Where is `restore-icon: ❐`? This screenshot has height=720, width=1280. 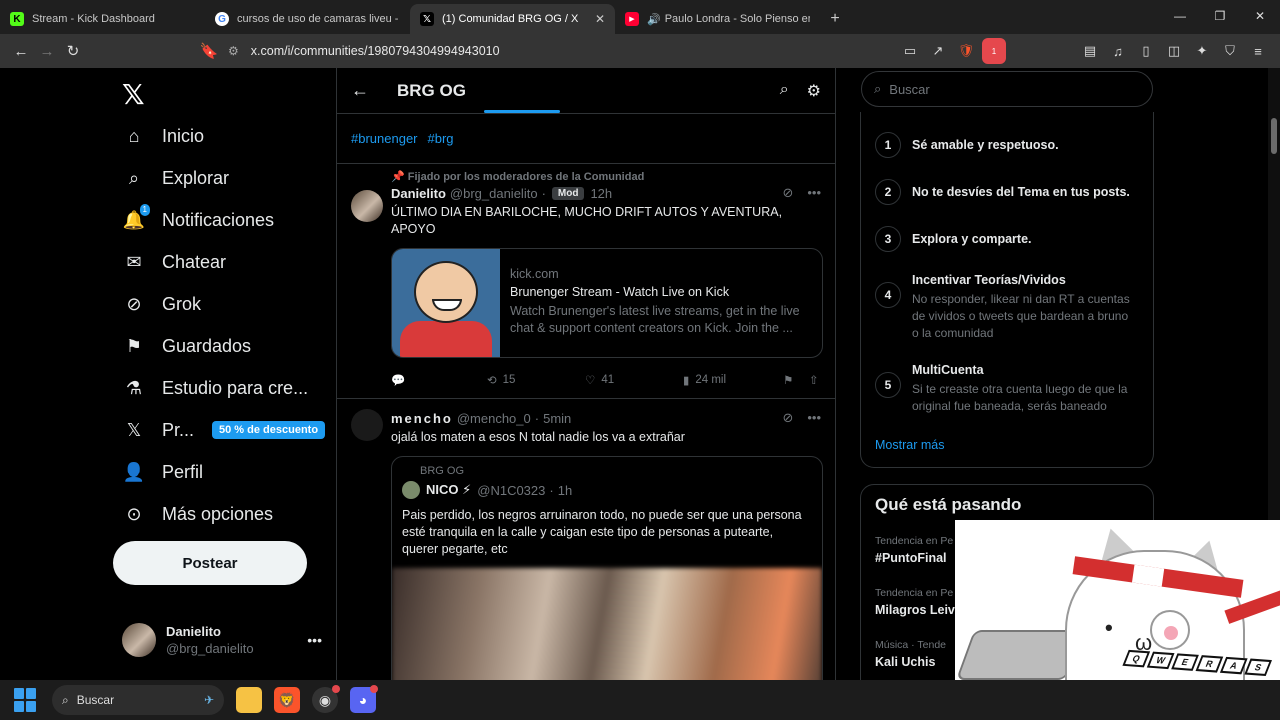
restore-icon: ❐ is located at coordinates (1220, 16).